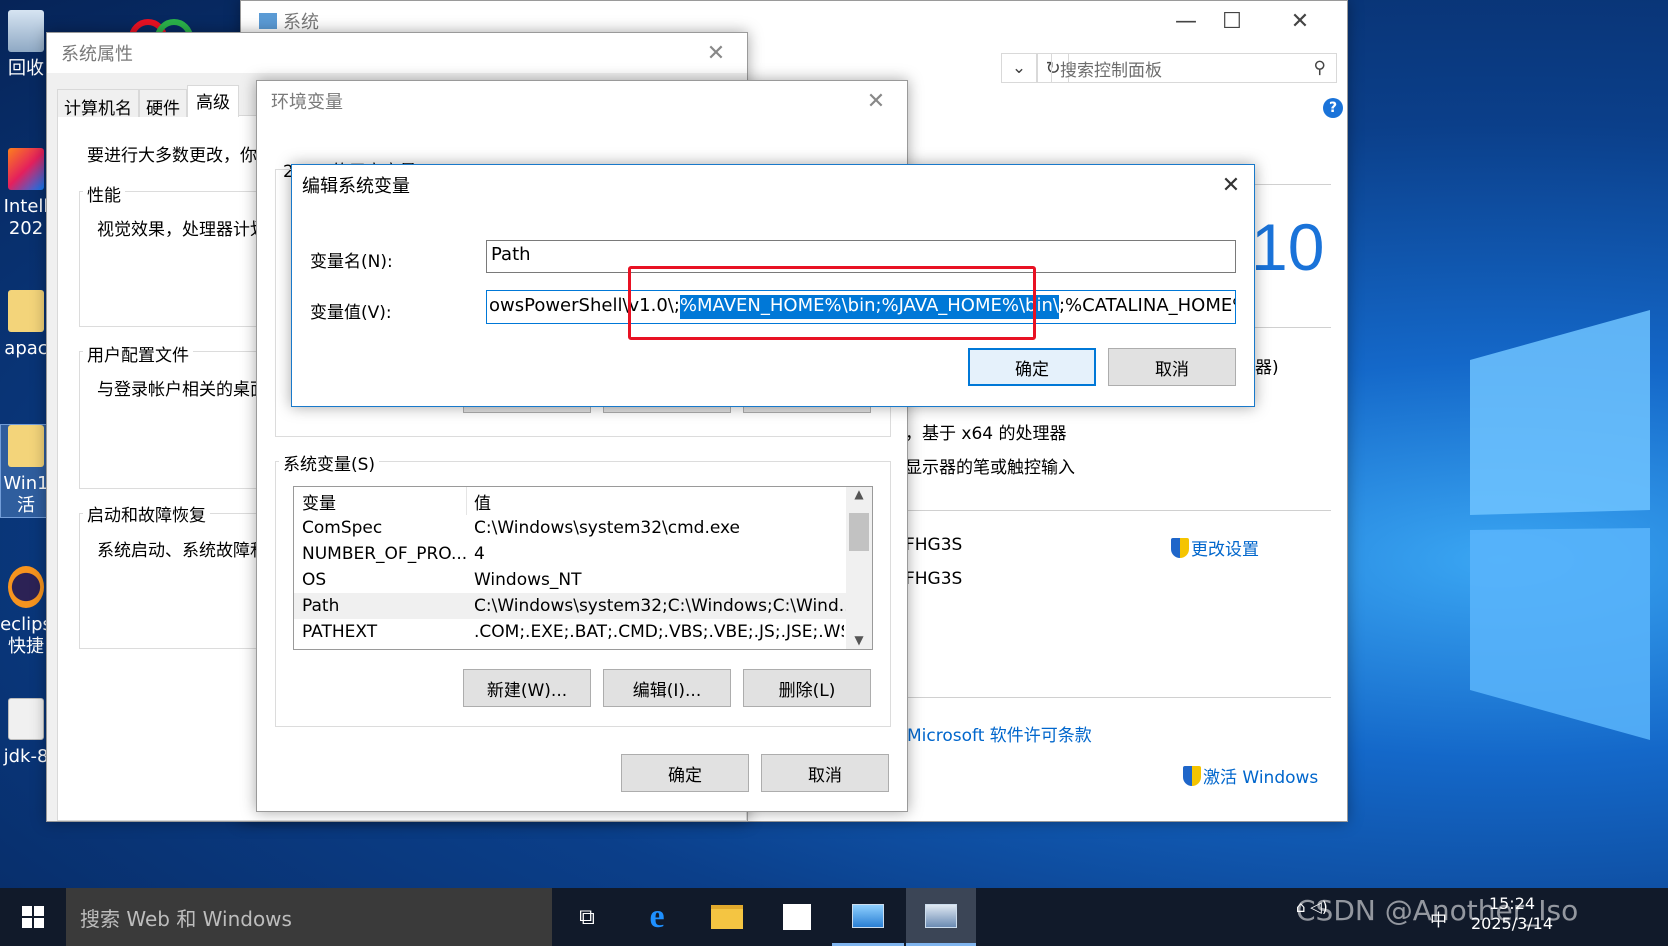 The height and width of the screenshot is (946, 1668). What do you see at coordinates (797, 917) in the screenshot?
I see `store-icon` at bounding box center [797, 917].